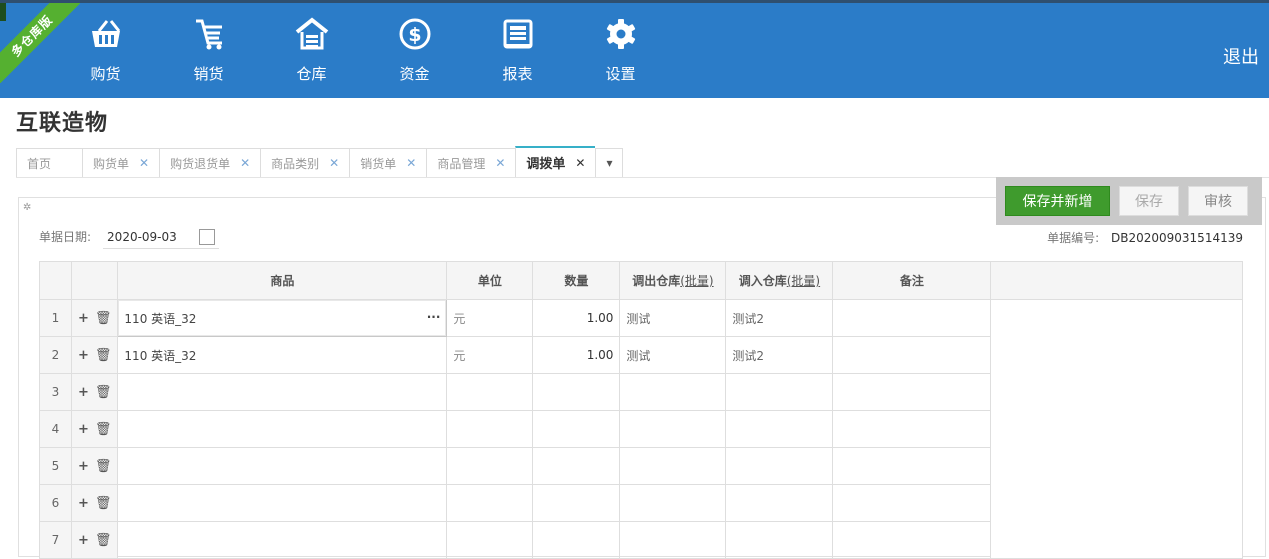 This screenshot has height=559, width=1269. What do you see at coordinates (555, 162) in the screenshot?
I see `tab-transfer-order: 调拨单 ✕` at bounding box center [555, 162].